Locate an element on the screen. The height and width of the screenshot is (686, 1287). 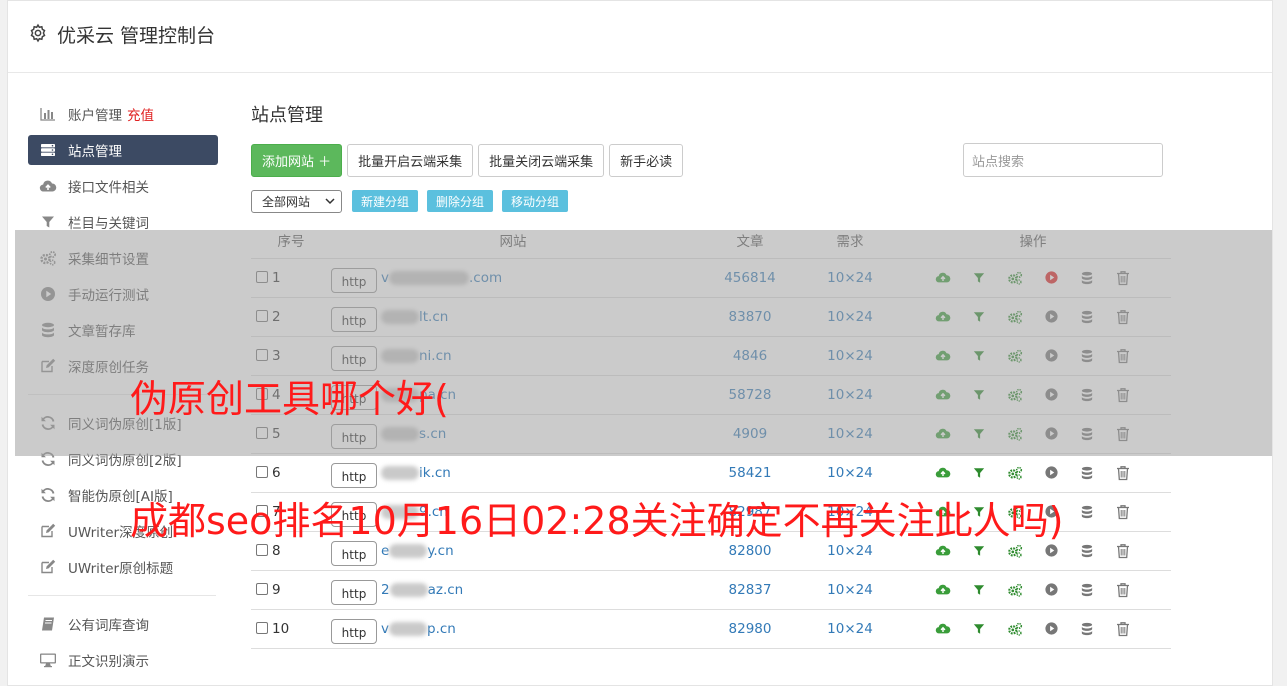
sidebar-item: 正文识别演示 is located at coordinates (123, 660).